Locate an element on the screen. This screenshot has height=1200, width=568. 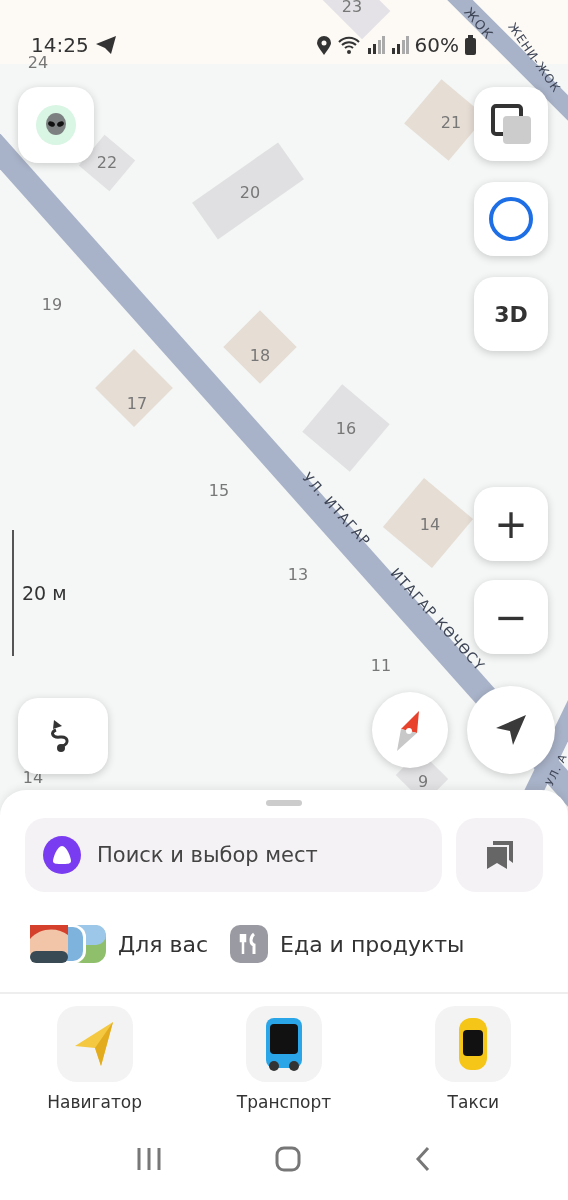
telegram-icon is located at coordinates (105, 45).